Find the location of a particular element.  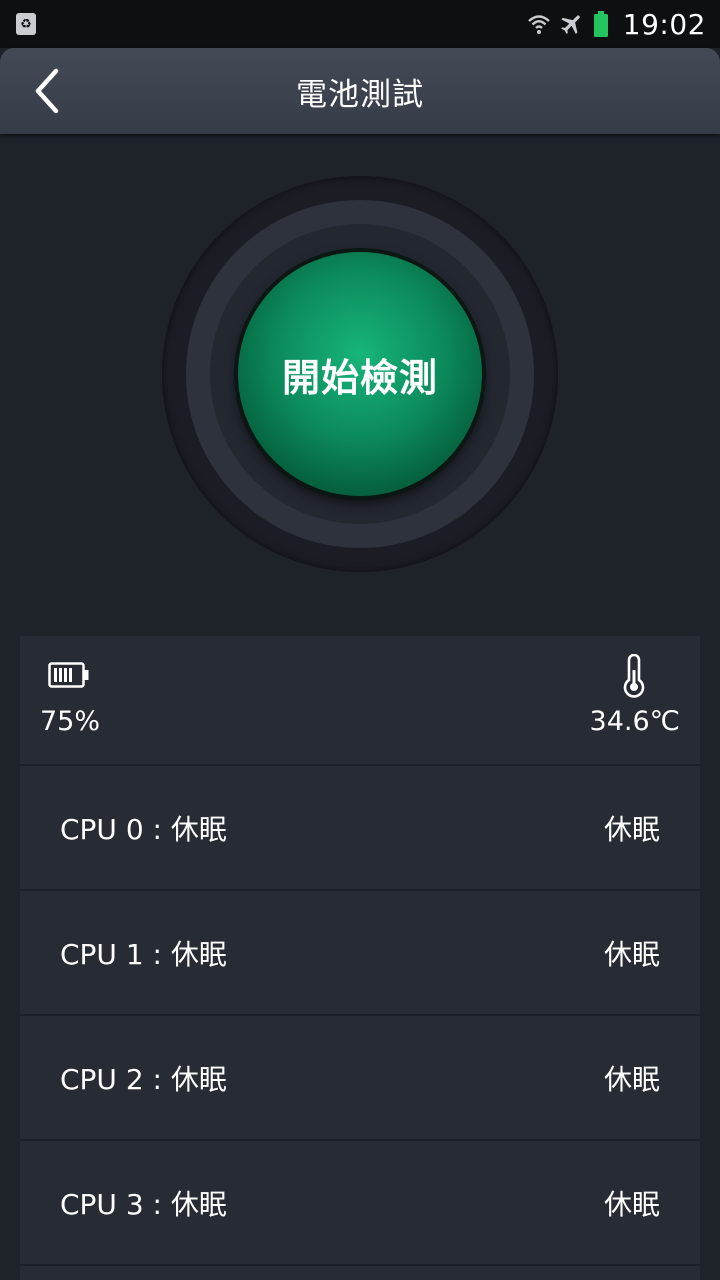

cpu-label: CPU 3 : 休眠 is located at coordinates (143, 1204).